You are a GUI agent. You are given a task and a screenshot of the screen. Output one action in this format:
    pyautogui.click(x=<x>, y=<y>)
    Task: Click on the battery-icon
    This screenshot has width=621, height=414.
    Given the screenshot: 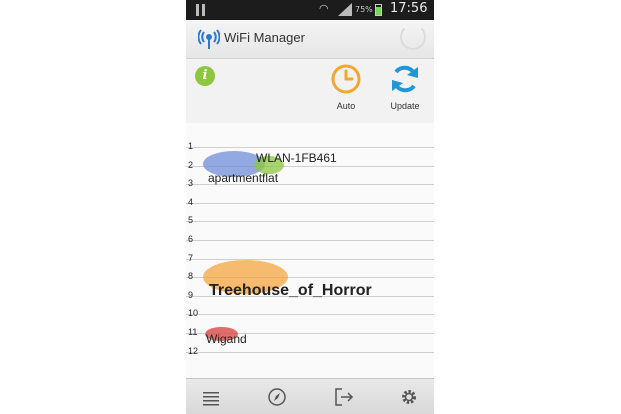 What is the action you would take?
    pyautogui.click(x=378, y=10)
    